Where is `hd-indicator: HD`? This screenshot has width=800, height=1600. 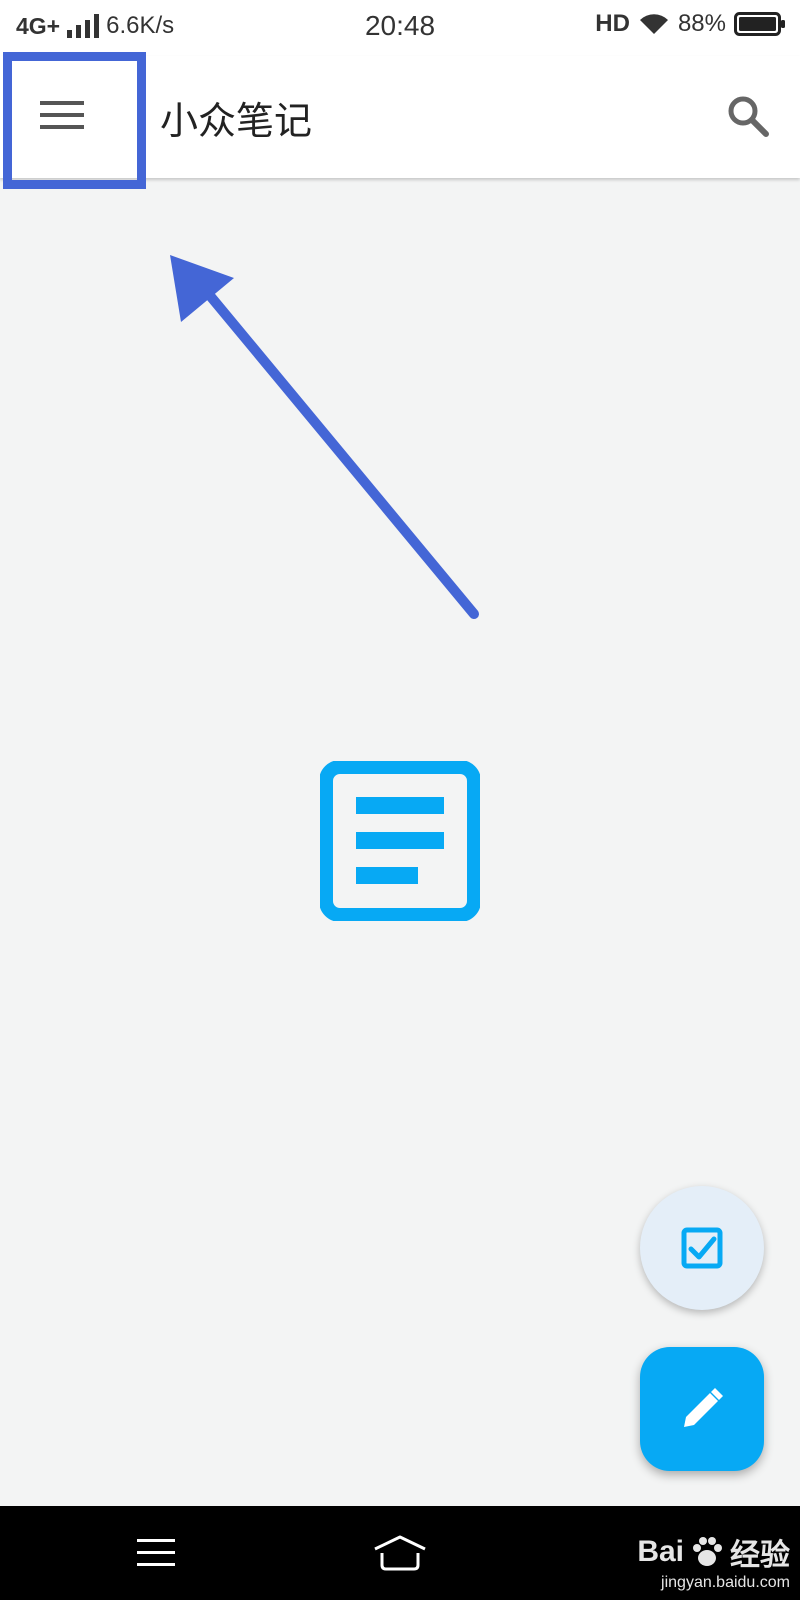 hd-indicator: HD is located at coordinates (612, 23).